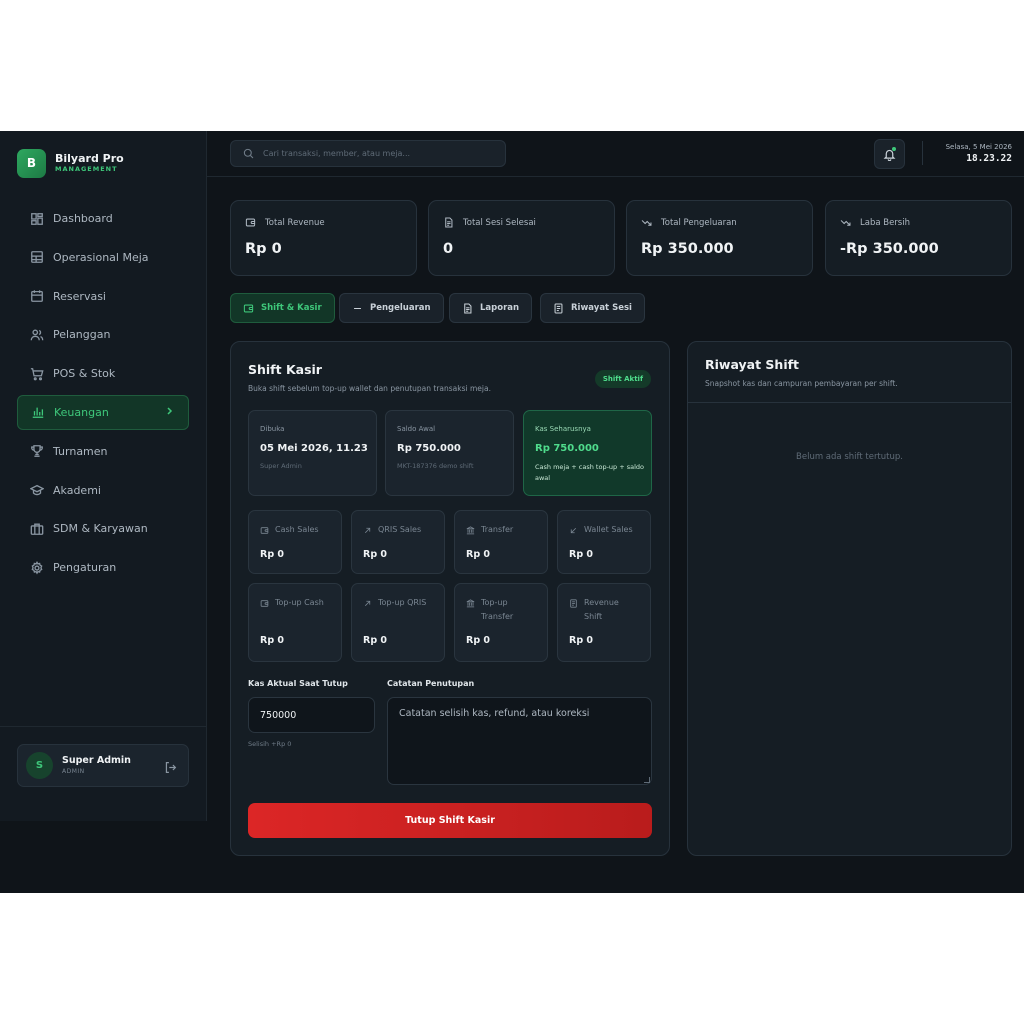  Describe the element at coordinates (378, 153) in the screenshot. I see `search-input` at that location.